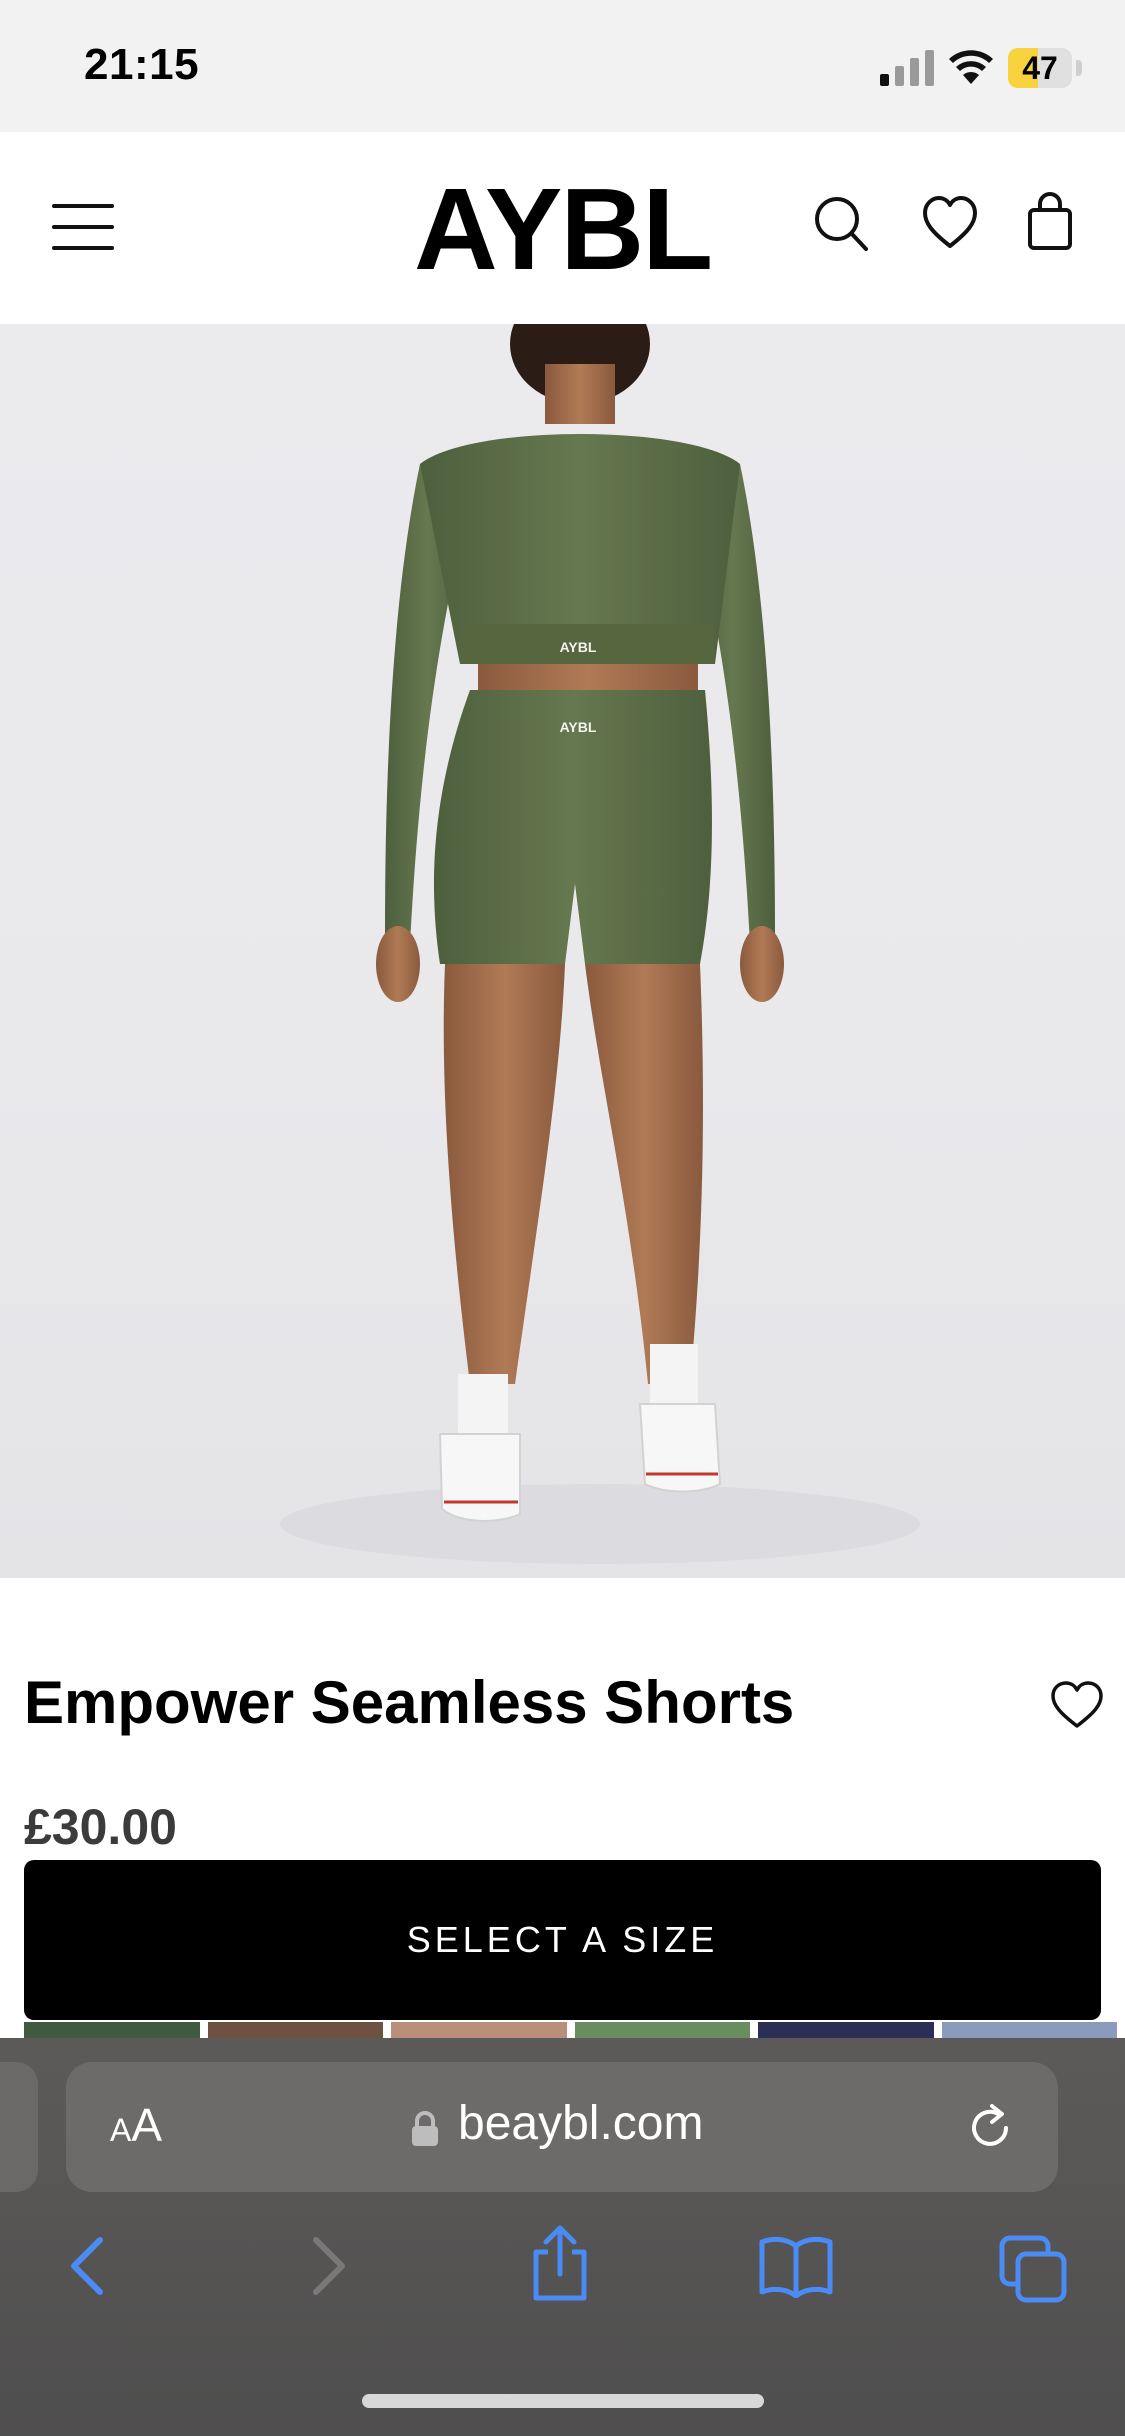 Image resolution: width=1125 pixels, height=2436 pixels. What do you see at coordinates (147, 2125) in the screenshot?
I see `text-size-large-a: A` at bounding box center [147, 2125].